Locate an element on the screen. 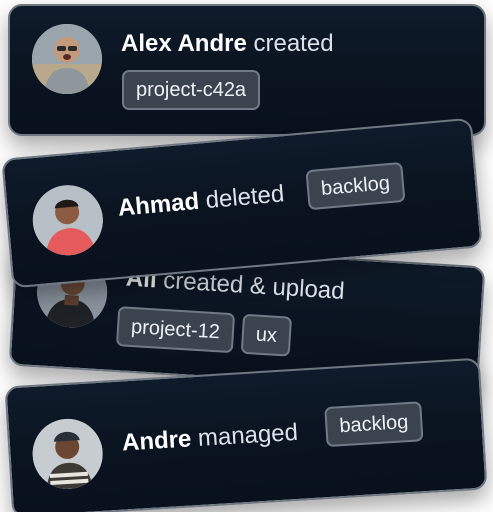 The image size is (493, 512). activity-text-ahmad: Ahmad deleted is located at coordinates (201, 201).